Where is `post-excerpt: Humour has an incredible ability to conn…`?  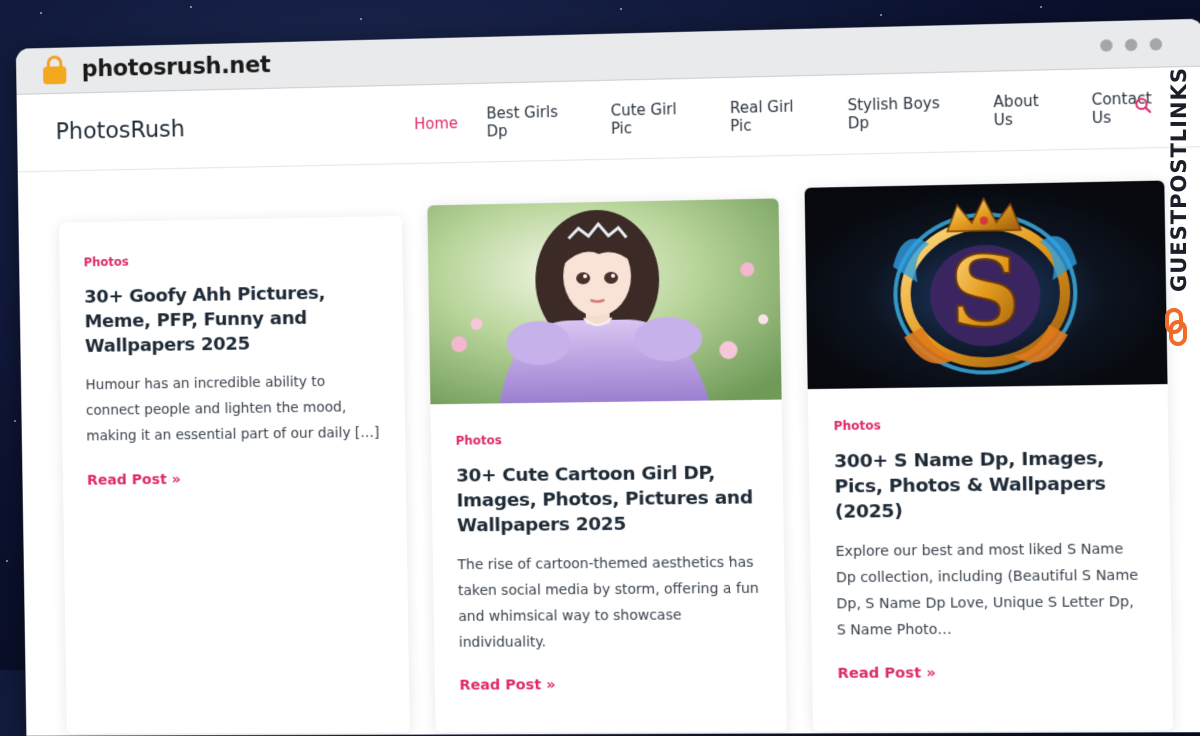
post-excerpt: Humour has an incredible ability to conn… is located at coordinates (232, 408).